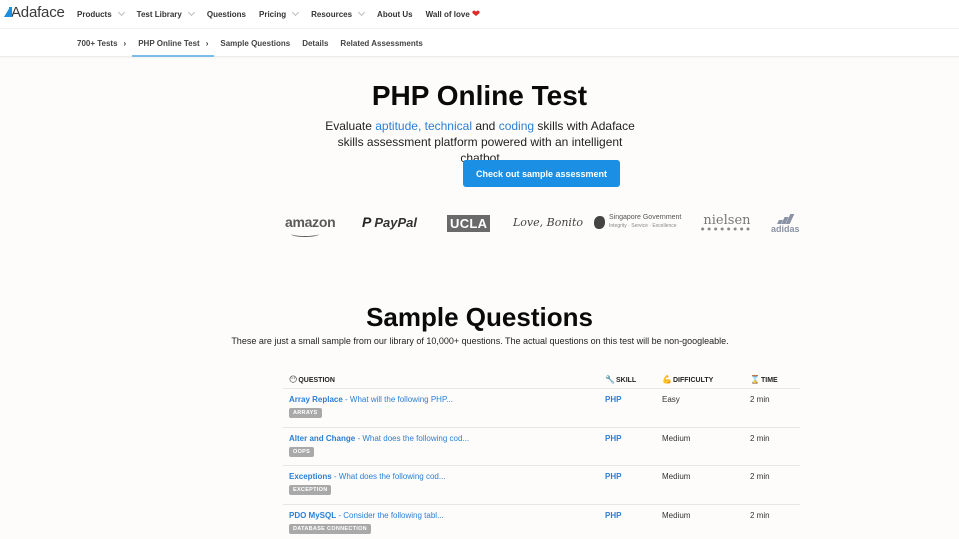 The image size is (959, 539). Describe the element at coordinates (541, 173) in the screenshot. I see `check-sample-assessment-button: Check out sample assessment` at that location.